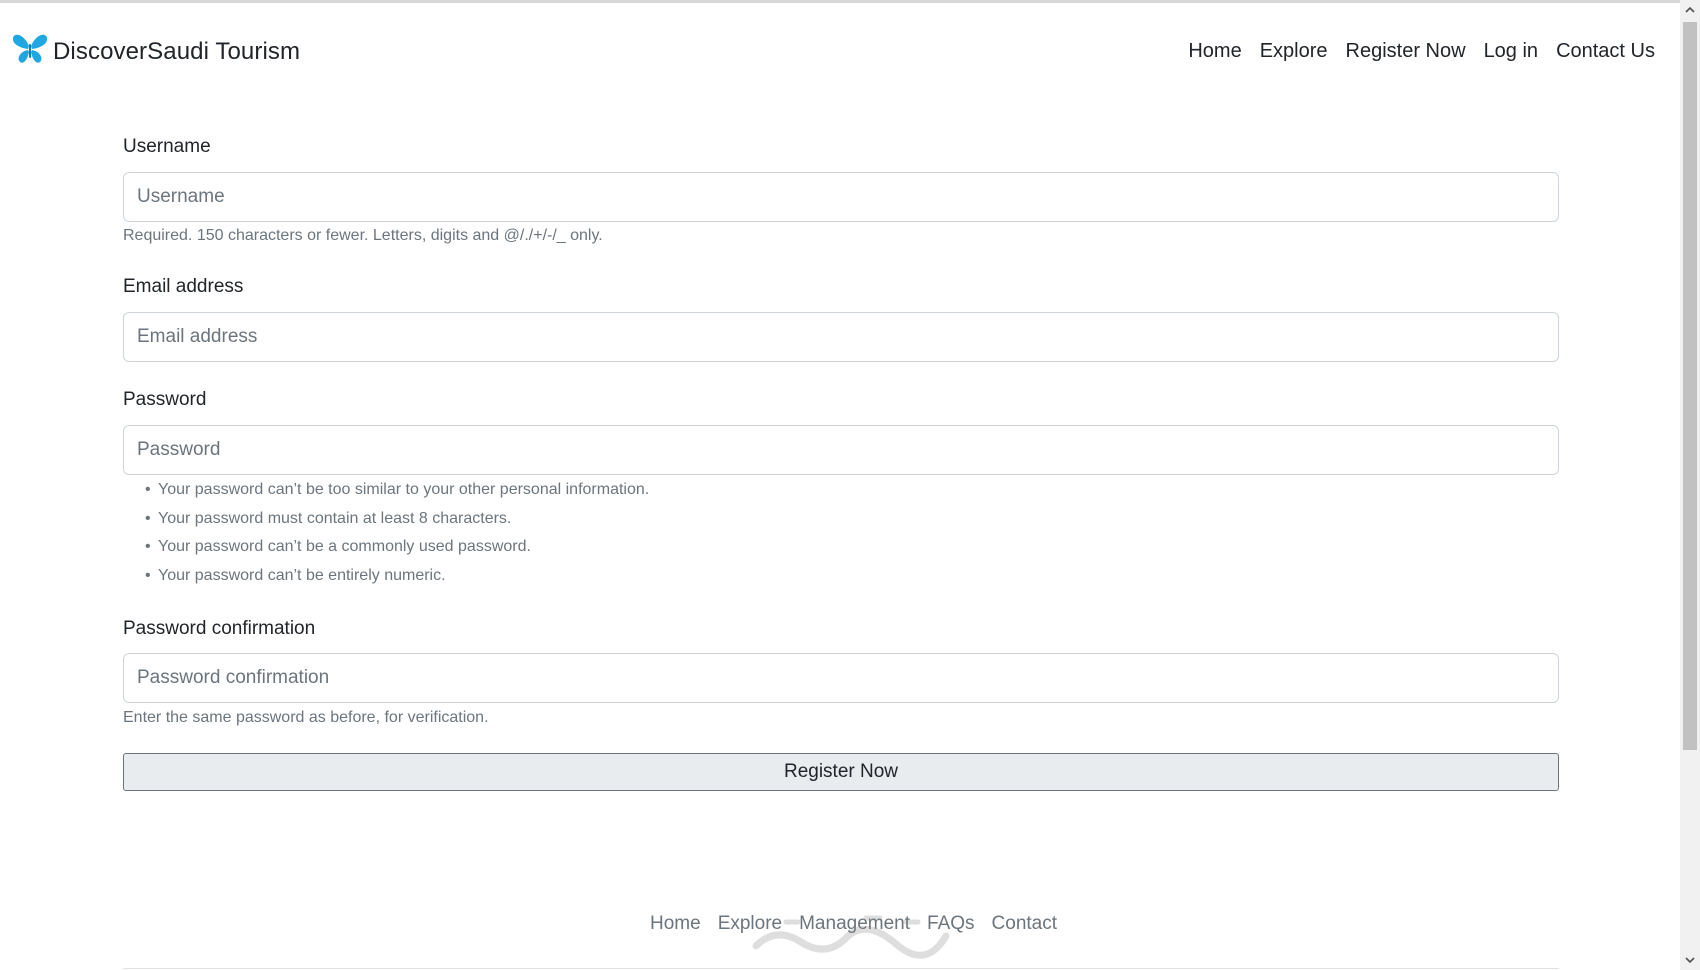  I want to click on password-confirmation-input, so click(841, 678).